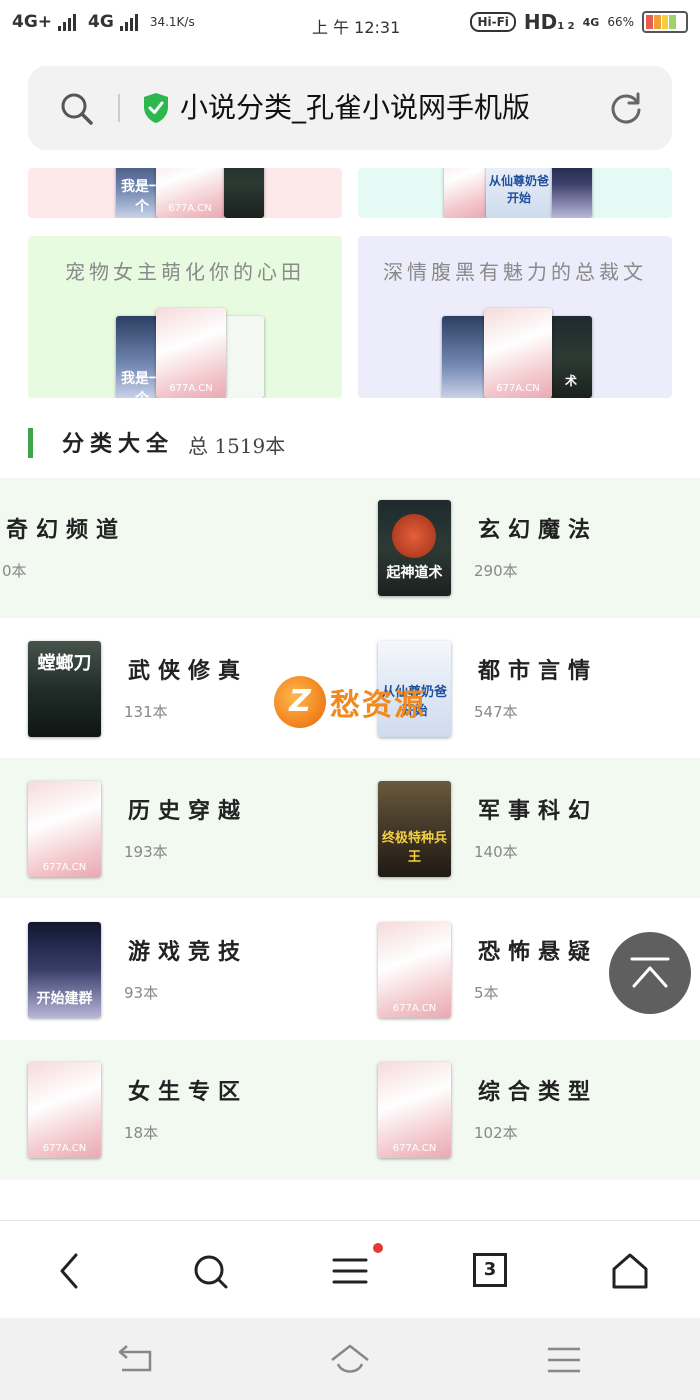 The width and height of the screenshot is (700, 1400). I want to click on category-name: 武侠修真, so click(188, 669).